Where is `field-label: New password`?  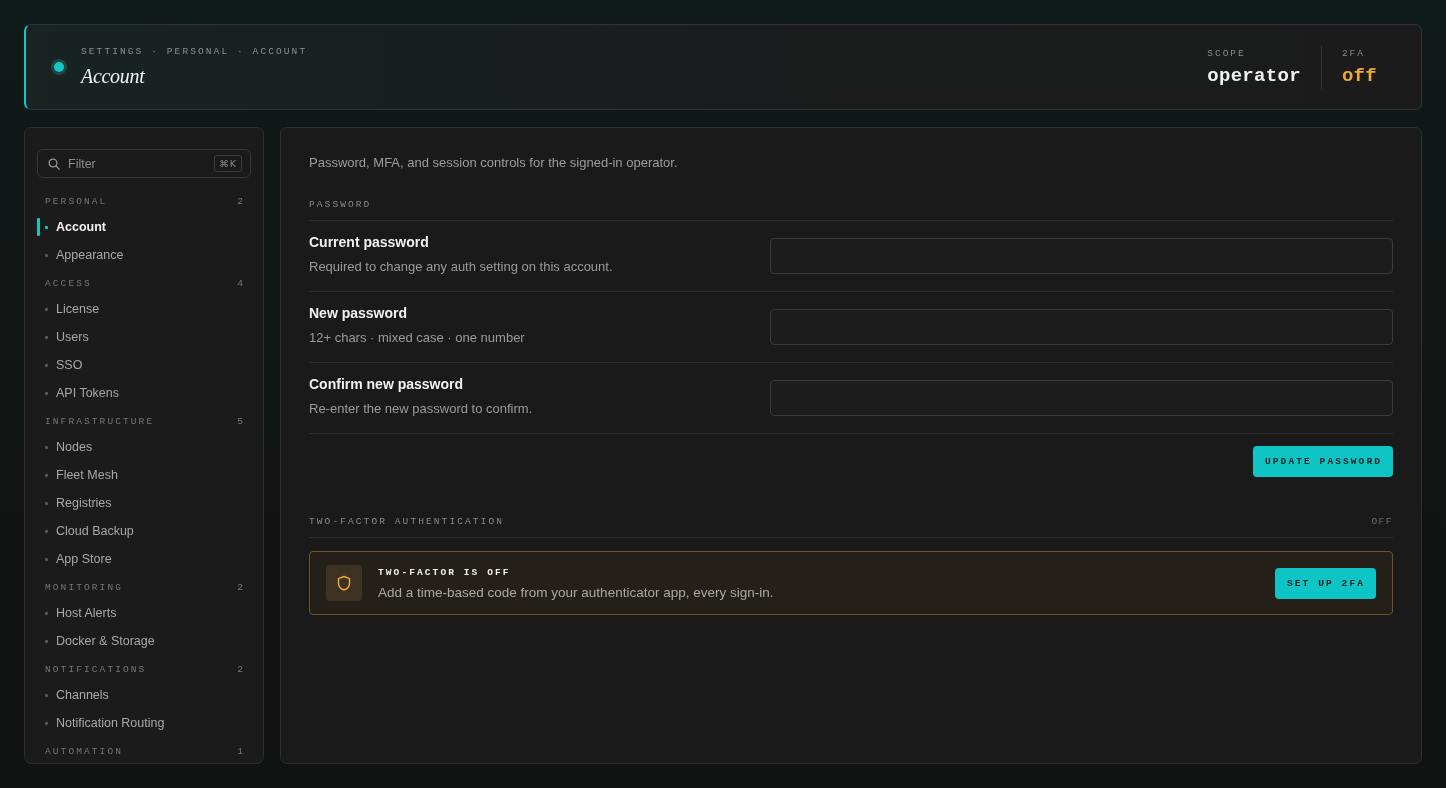 field-label: New password is located at coordinates (358, 313).